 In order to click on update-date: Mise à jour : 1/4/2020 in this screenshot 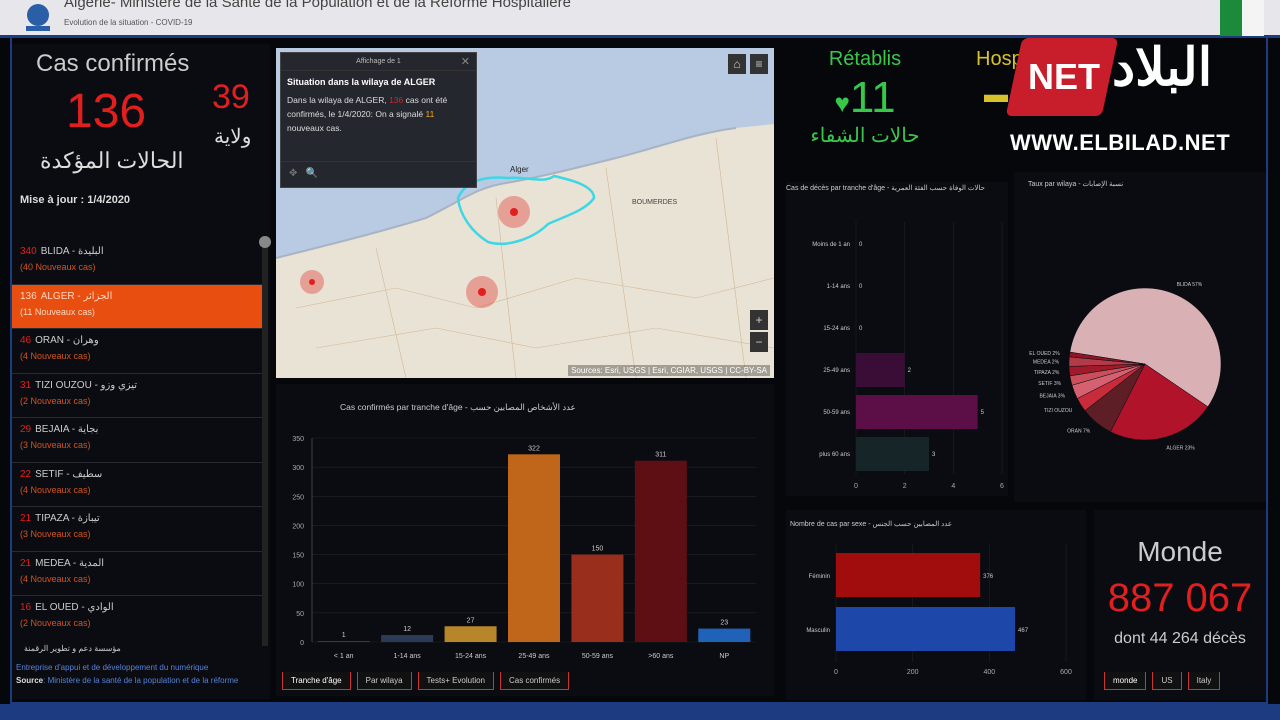, I will do `click(75, 200)`.